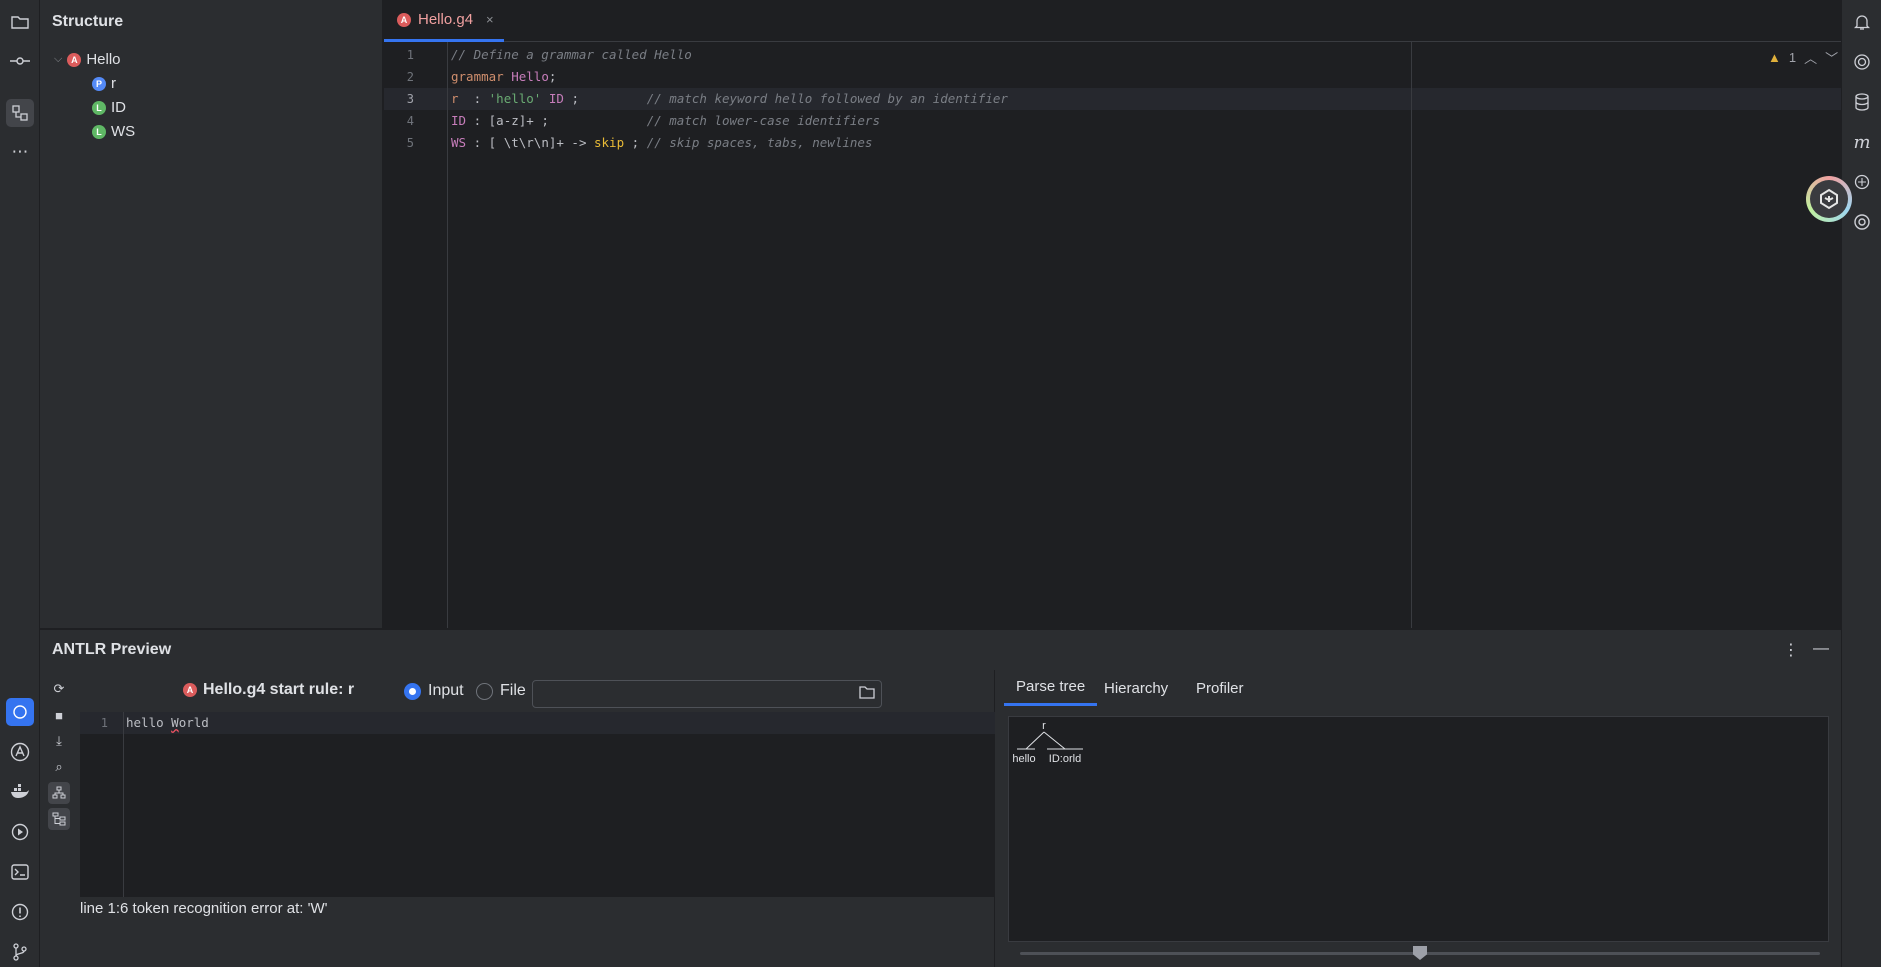 The width and height of the screenshot is (1881, 967). What do you see at coordinates (490, 19) in the screenshot?
I see `close-icon: ×` at bounding box center [490, 19].